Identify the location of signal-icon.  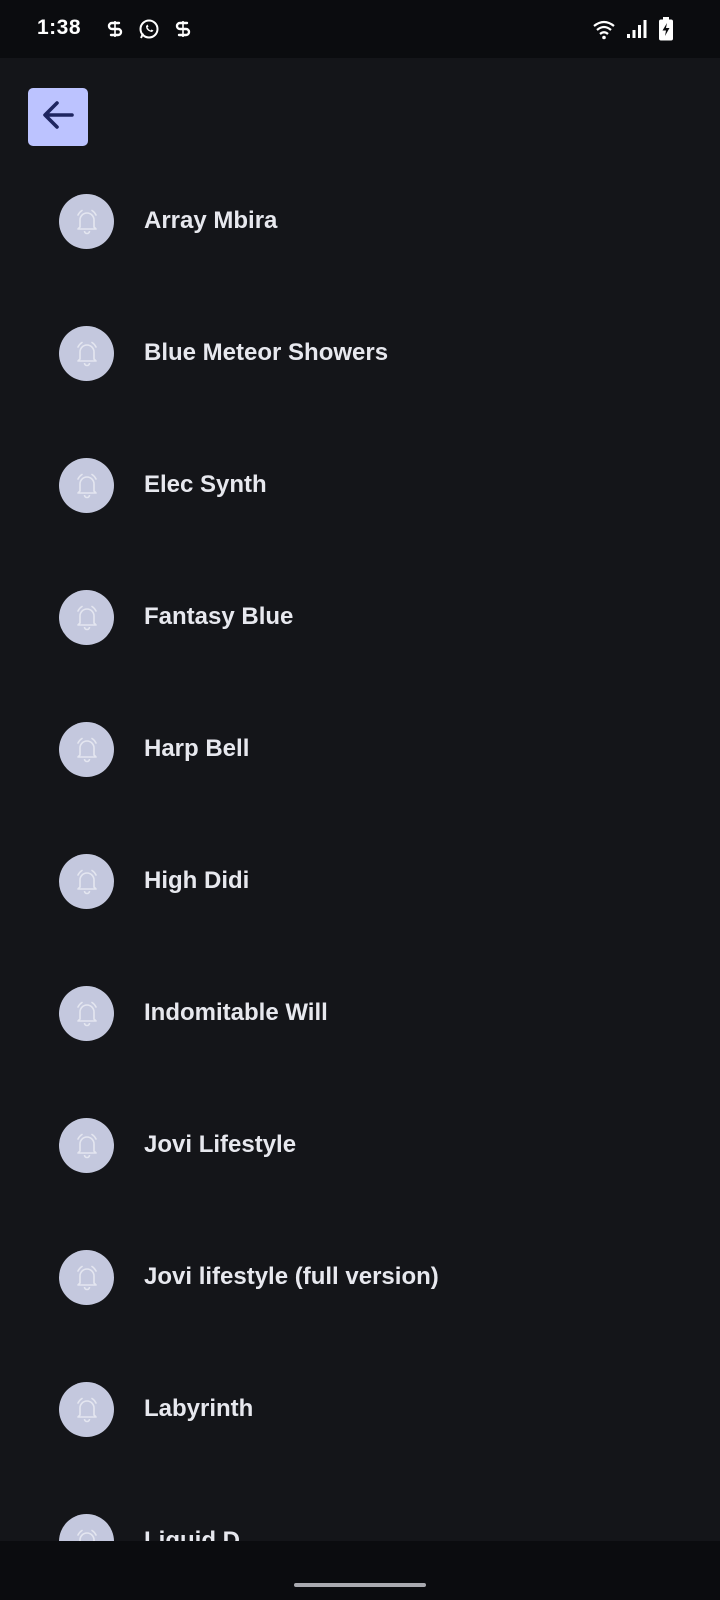
(637, 31).